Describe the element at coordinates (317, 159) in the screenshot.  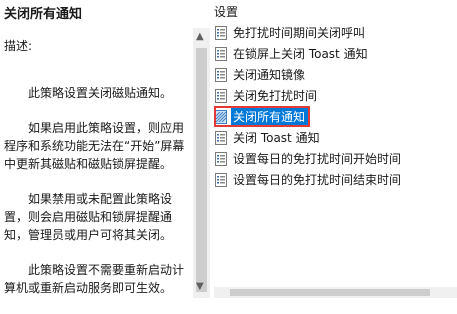
I see `list-item-label: 设置每日的免打扰时间开始时间` at that location.